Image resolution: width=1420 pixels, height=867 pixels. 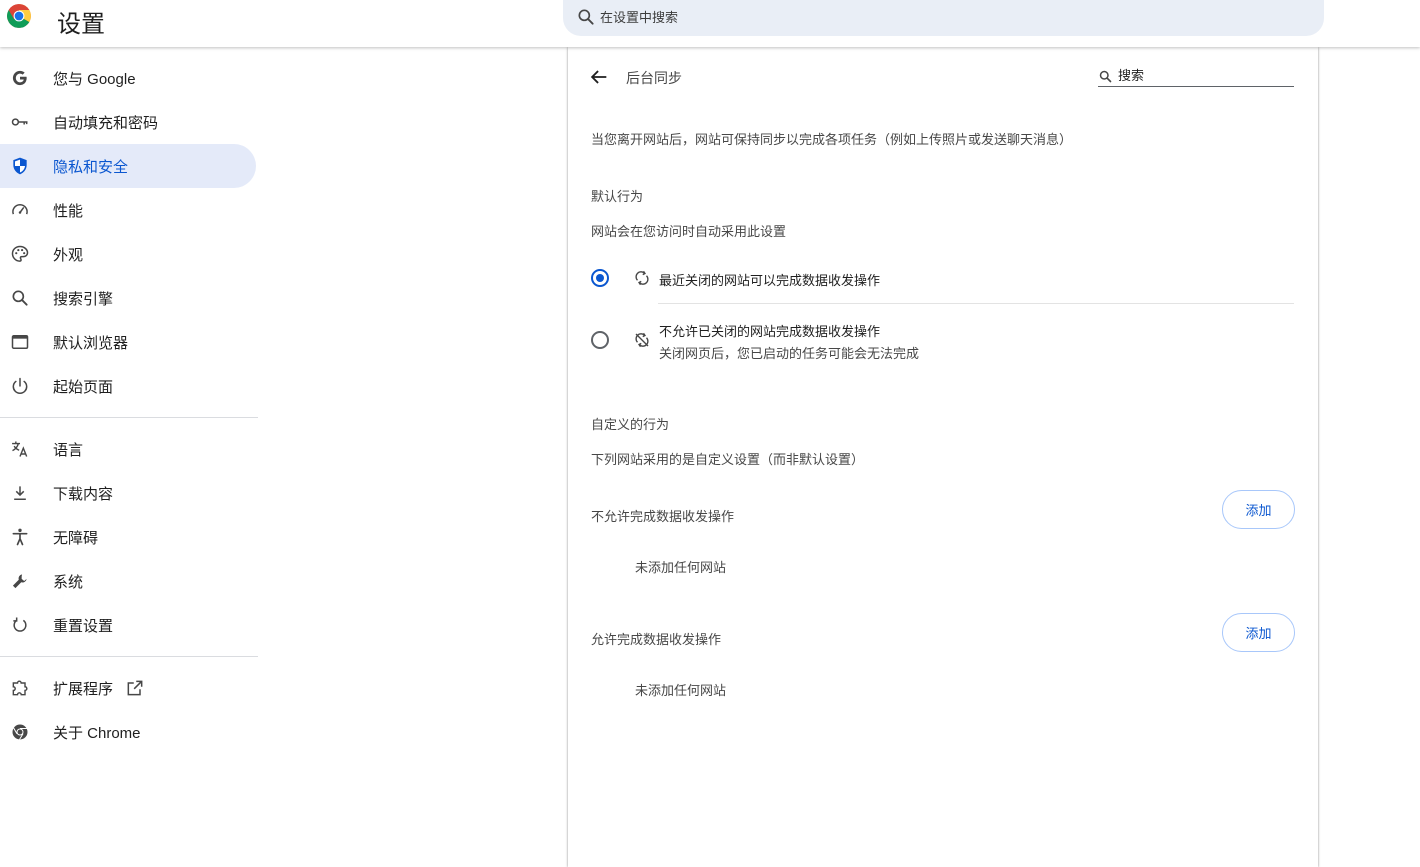 I want to click on speedometer-icon, so click(x=20, y=209).